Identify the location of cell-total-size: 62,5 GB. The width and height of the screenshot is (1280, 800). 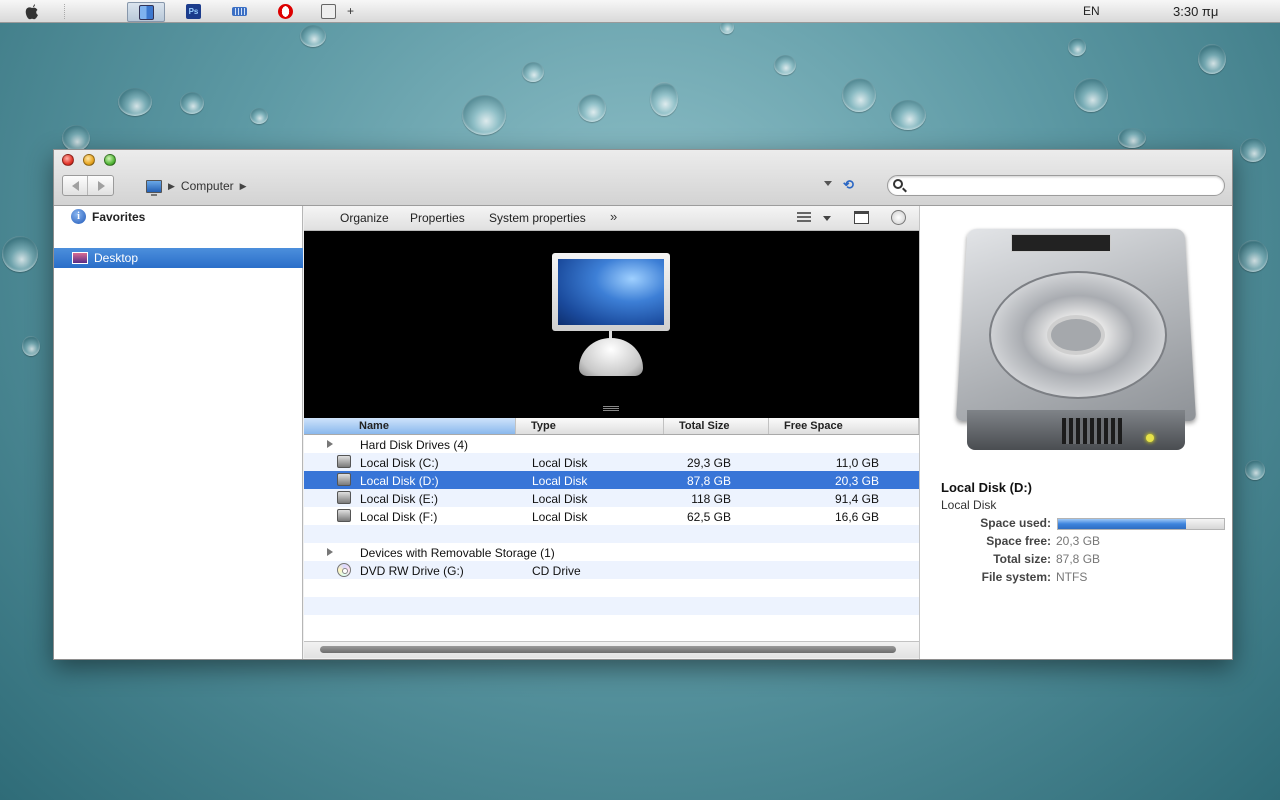
(709, 517).